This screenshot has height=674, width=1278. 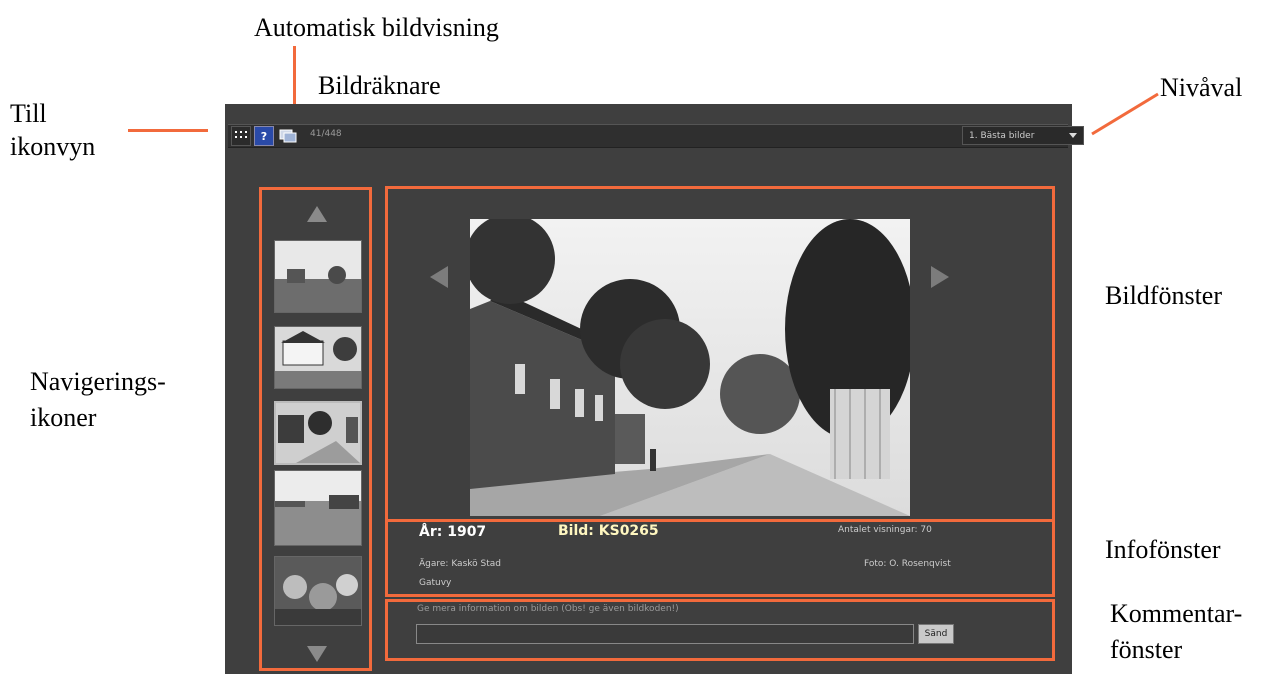 What do you see at coordinates (98, 381) in the screenshot?
I see `annotation-nav-icons-line1: Navigerings-` at bounding box center [98, 381].